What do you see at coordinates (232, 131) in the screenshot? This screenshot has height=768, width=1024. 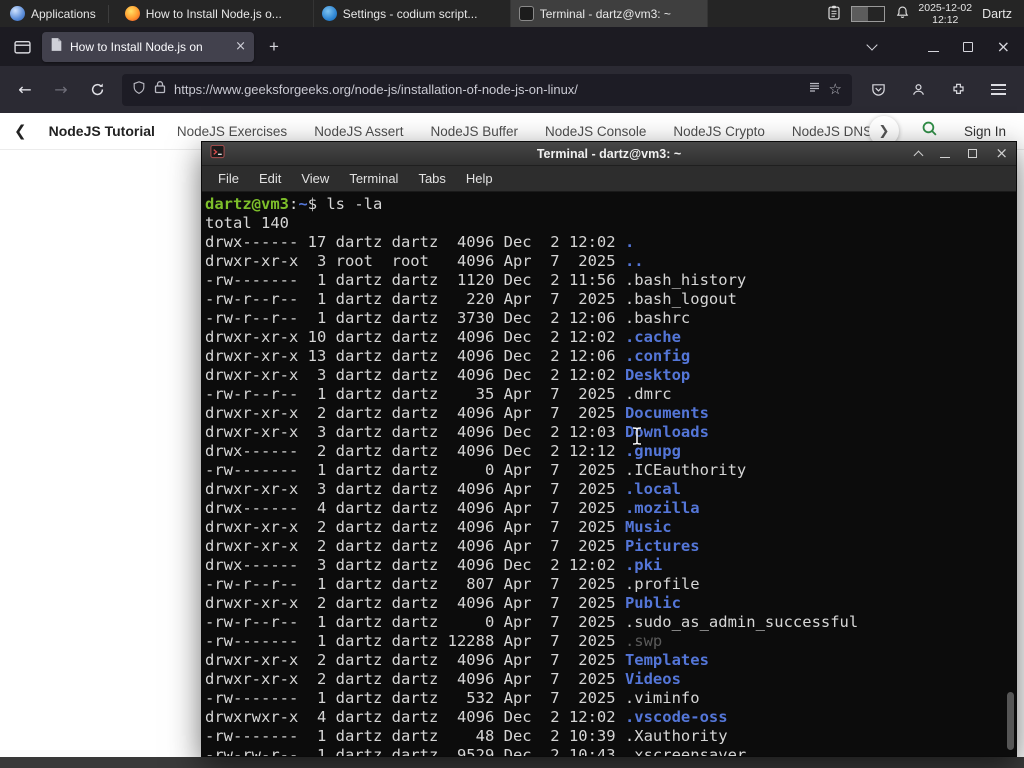 I see `site-nav-item: NodeJS Exercises` at bounding box center [232, 131].